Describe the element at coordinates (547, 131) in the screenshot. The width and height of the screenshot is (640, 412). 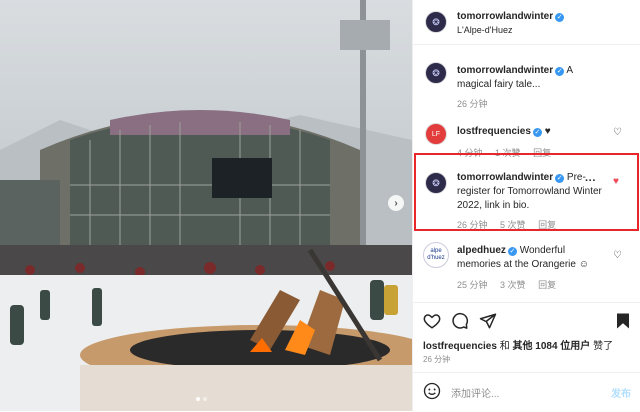
I see `comment-body: ♥` at that location.